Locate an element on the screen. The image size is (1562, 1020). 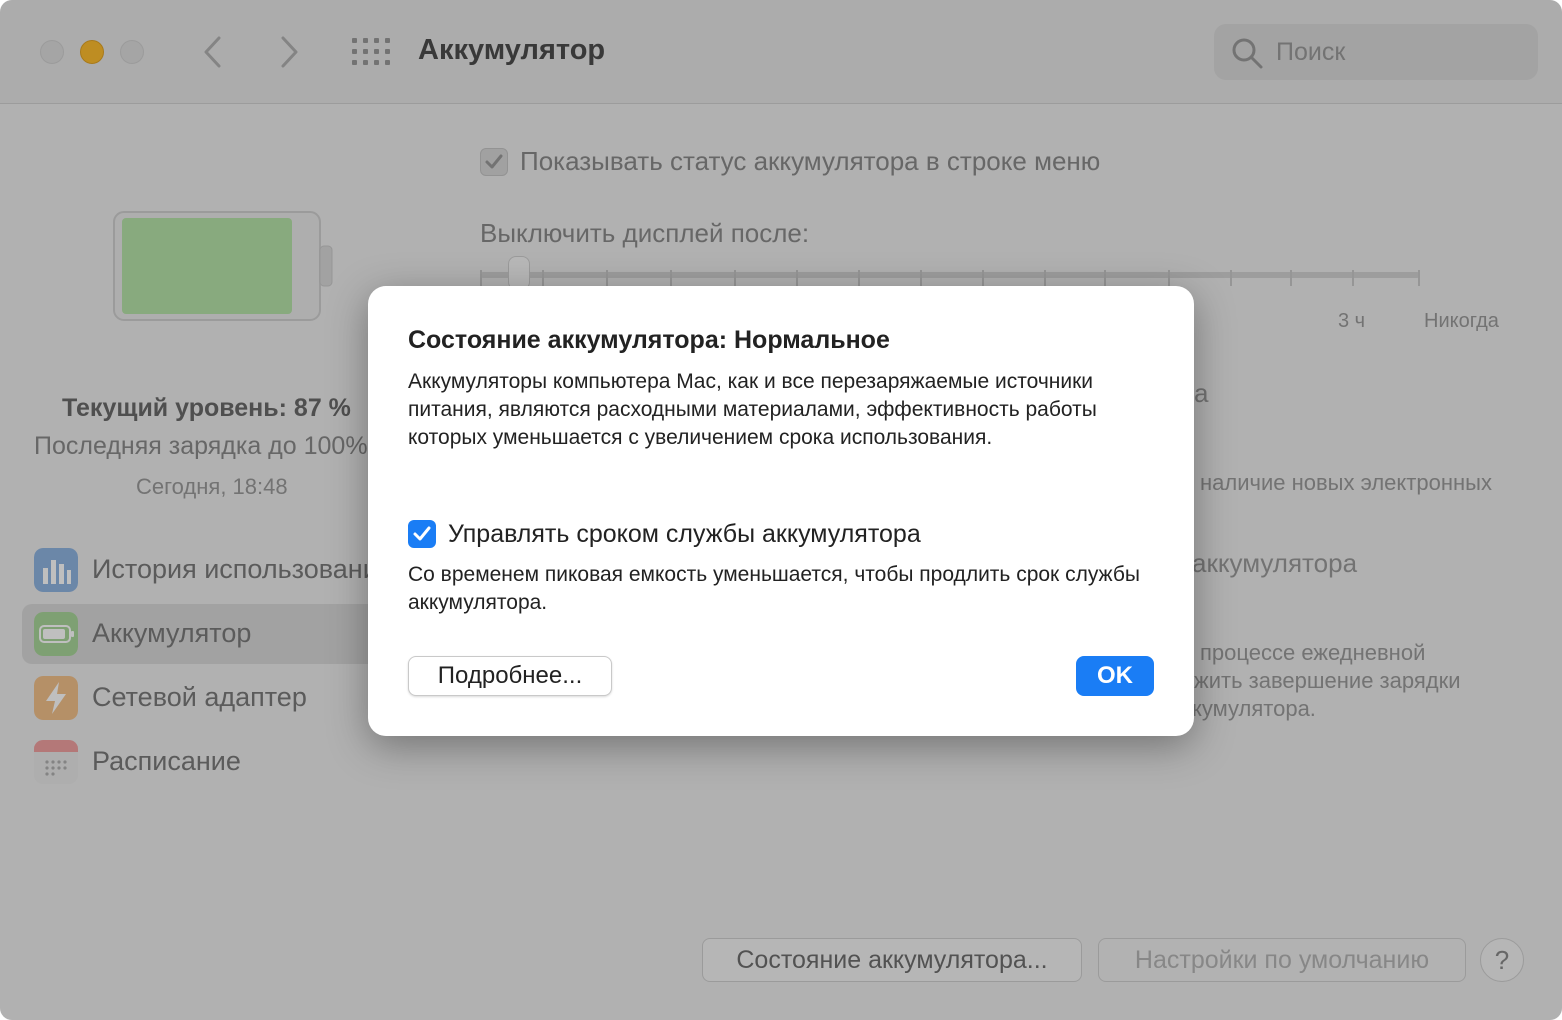
search-icon is located at coordinates (1247, 53).